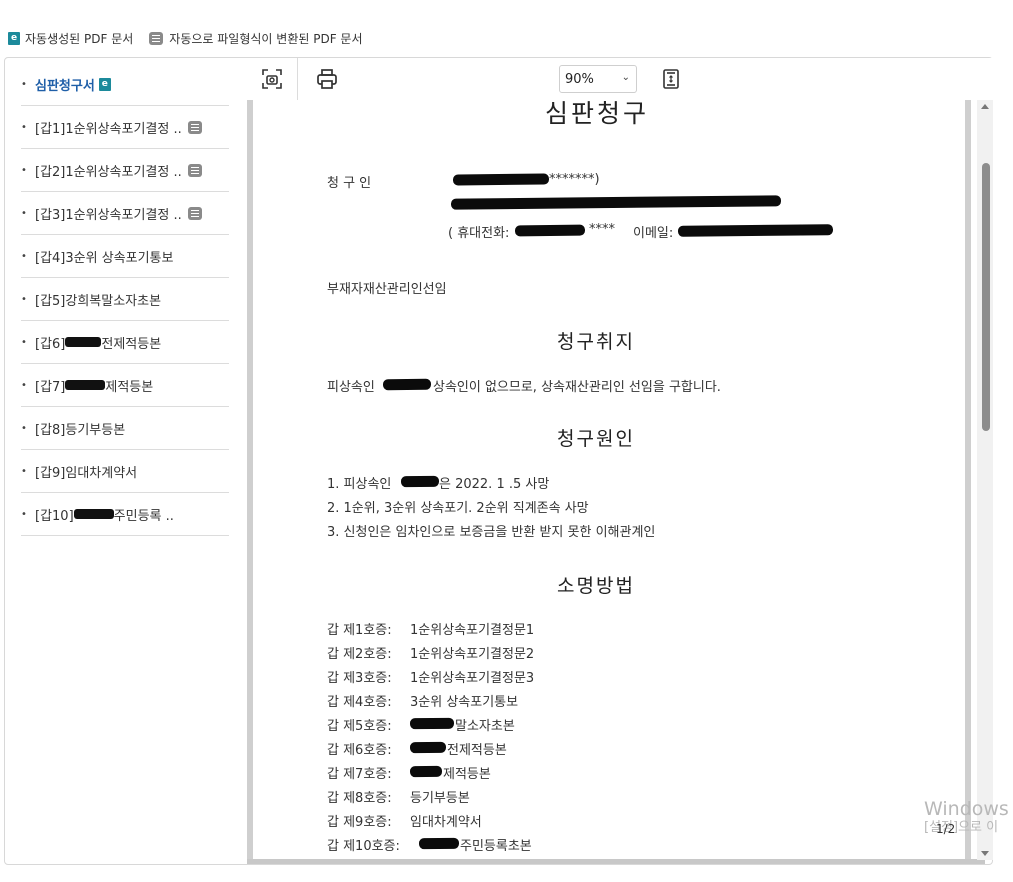 This screenshot has width=1013, height=882. I want to click on sidebar-item-label: [갑8]등기부등본, so click(80, 430).